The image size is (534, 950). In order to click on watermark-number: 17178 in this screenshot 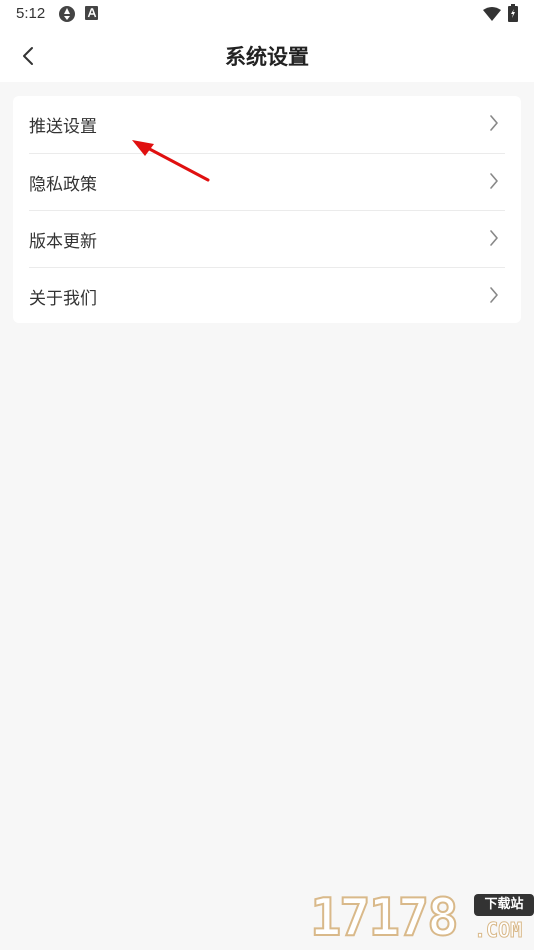, I will do `click(384, 918)`.